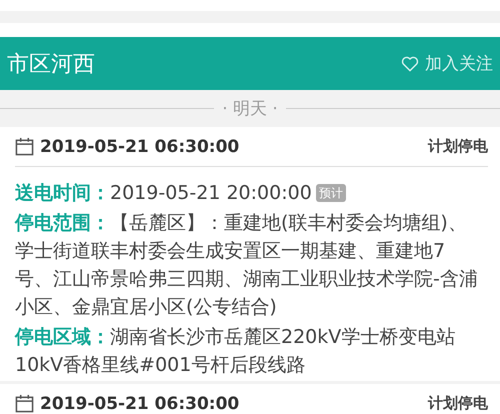 The width and height of the screenshot is (500, 414). I want to click on day-label: · 明天 ·, so click(250, 109).